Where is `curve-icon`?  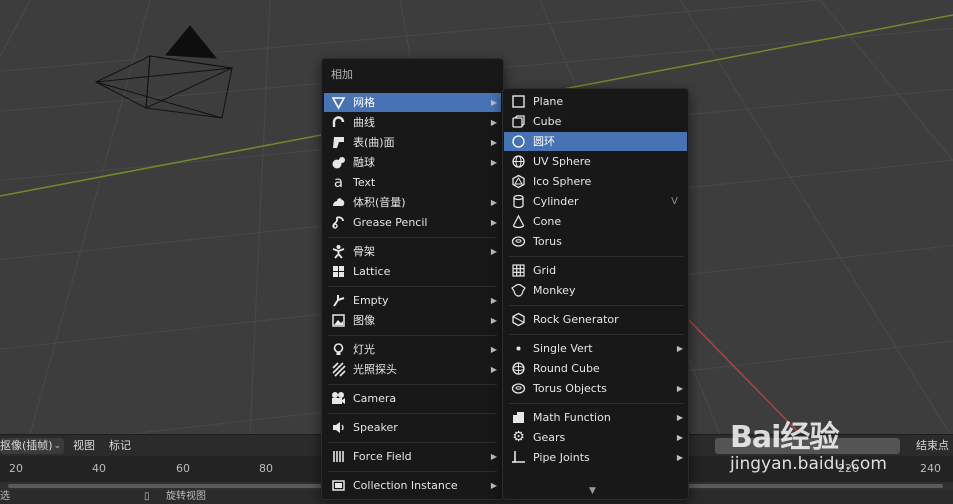 curve-icon is located at coordinates (338, 122).